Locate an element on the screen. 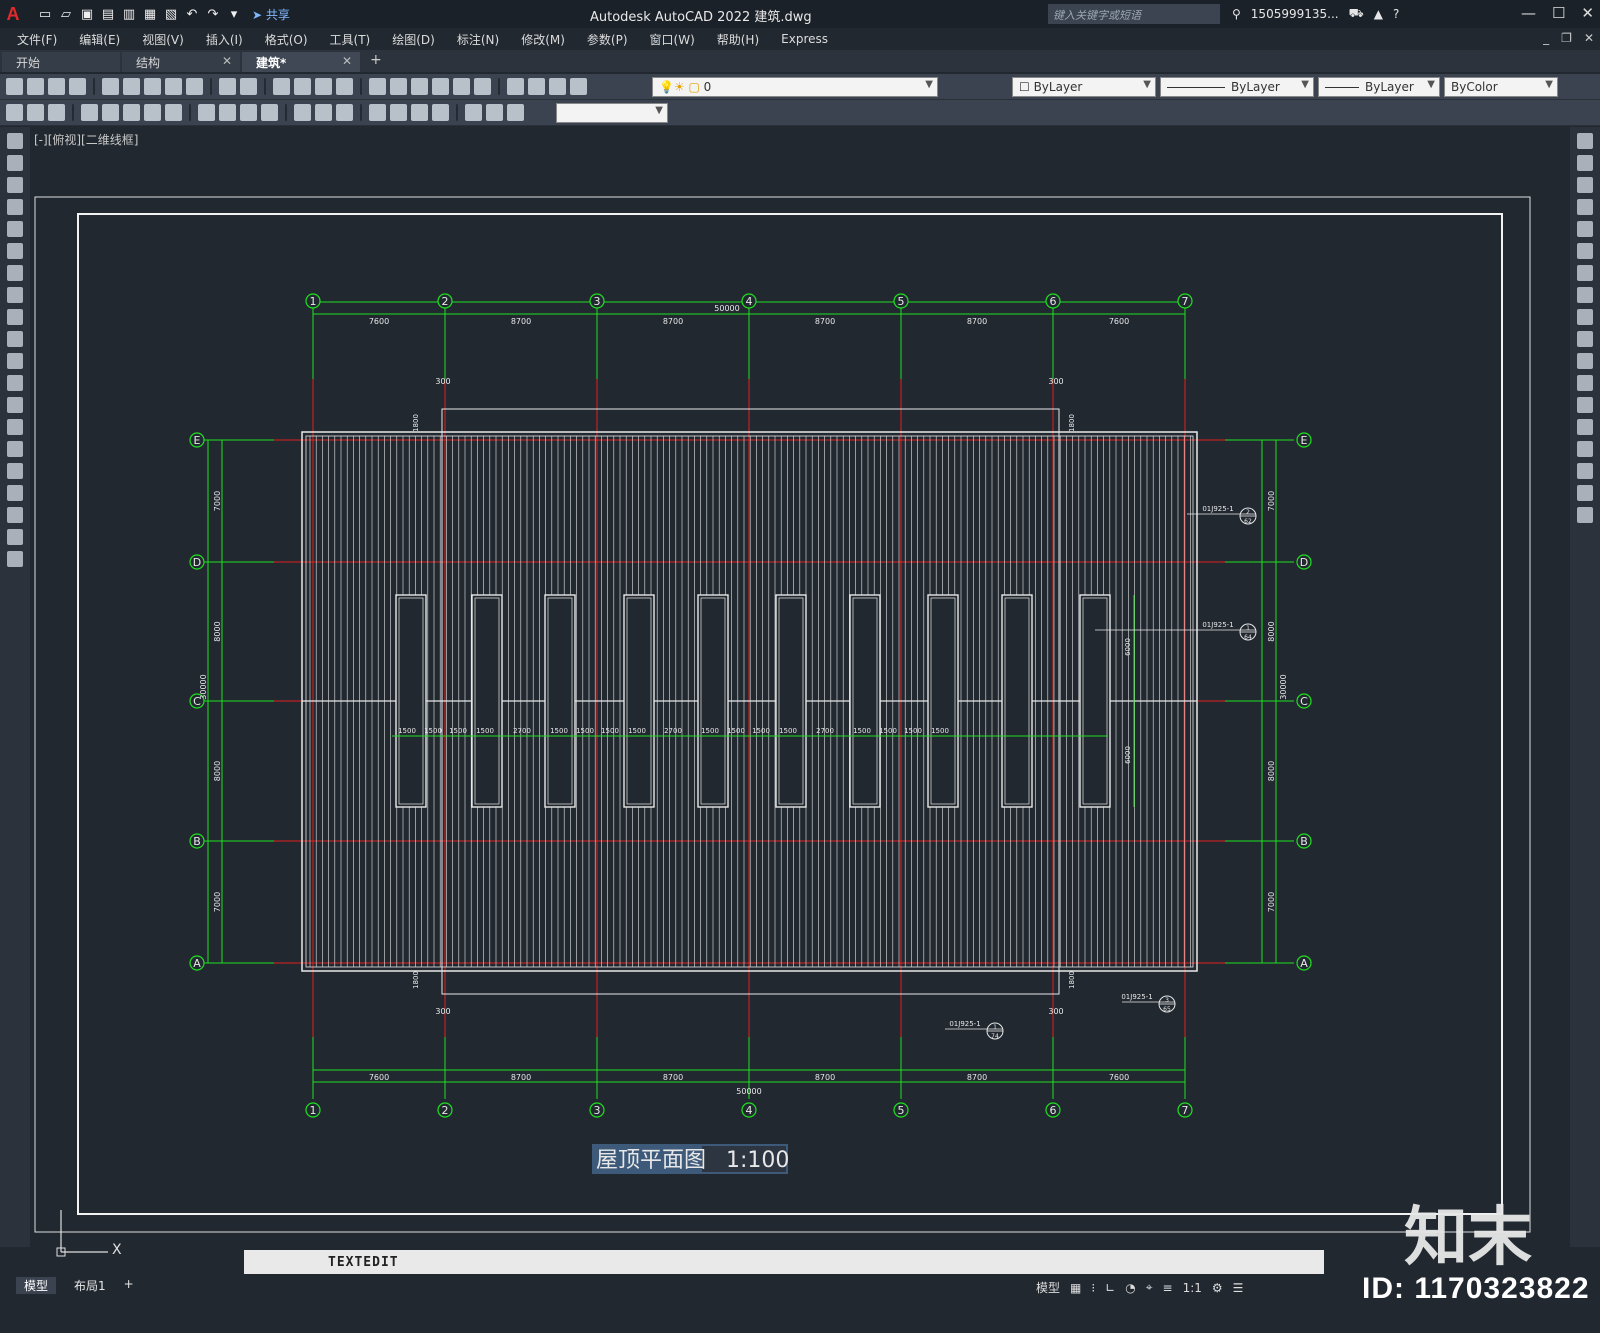 The width and height of the screenshot is (1600, 1333). tab-structure: 结构 ✕ is located at coordinates (181, 62).